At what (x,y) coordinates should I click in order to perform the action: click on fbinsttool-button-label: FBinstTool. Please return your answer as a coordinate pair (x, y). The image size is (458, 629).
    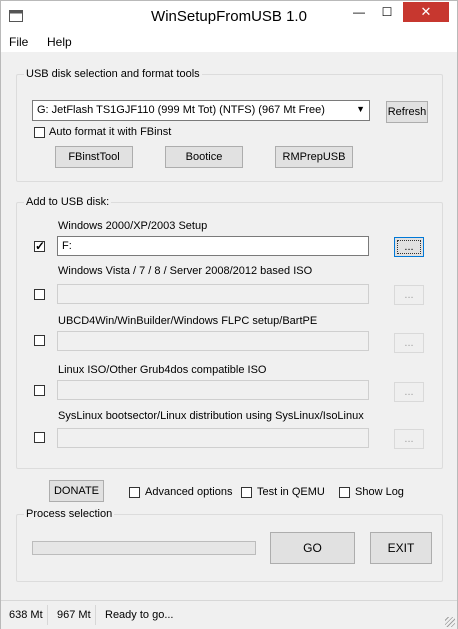
    Looking at the image, I should click on (94, 157).